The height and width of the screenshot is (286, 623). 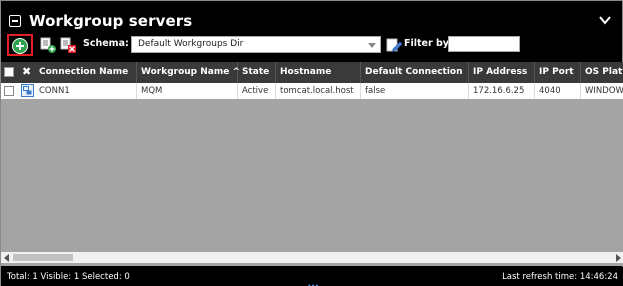 What do you see at coordinates (191, 44) in the screenshot?
I see `schema-select-value: Default Workgroups Dir` at bounding box center [191, 44].